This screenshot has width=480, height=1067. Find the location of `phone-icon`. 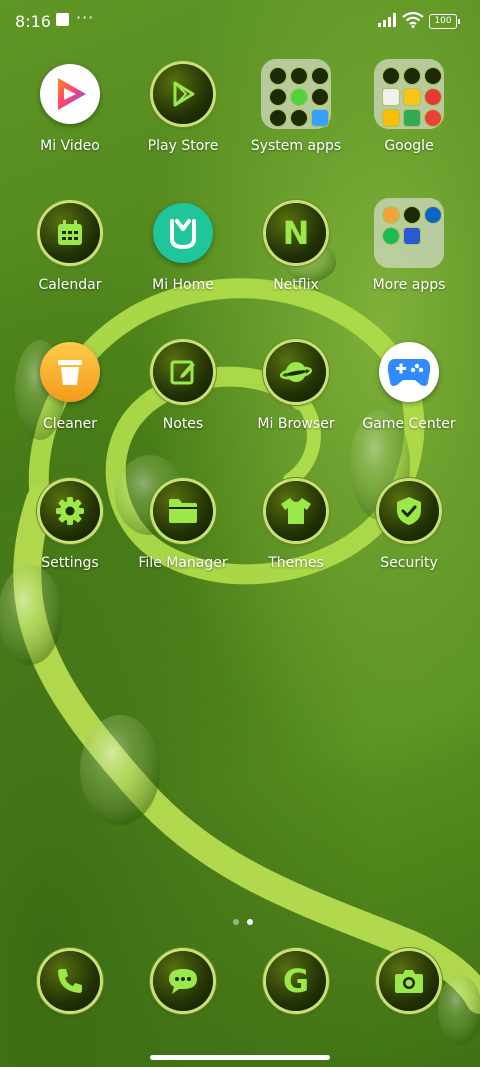

phone-icon is located at coordinates (70, 981).